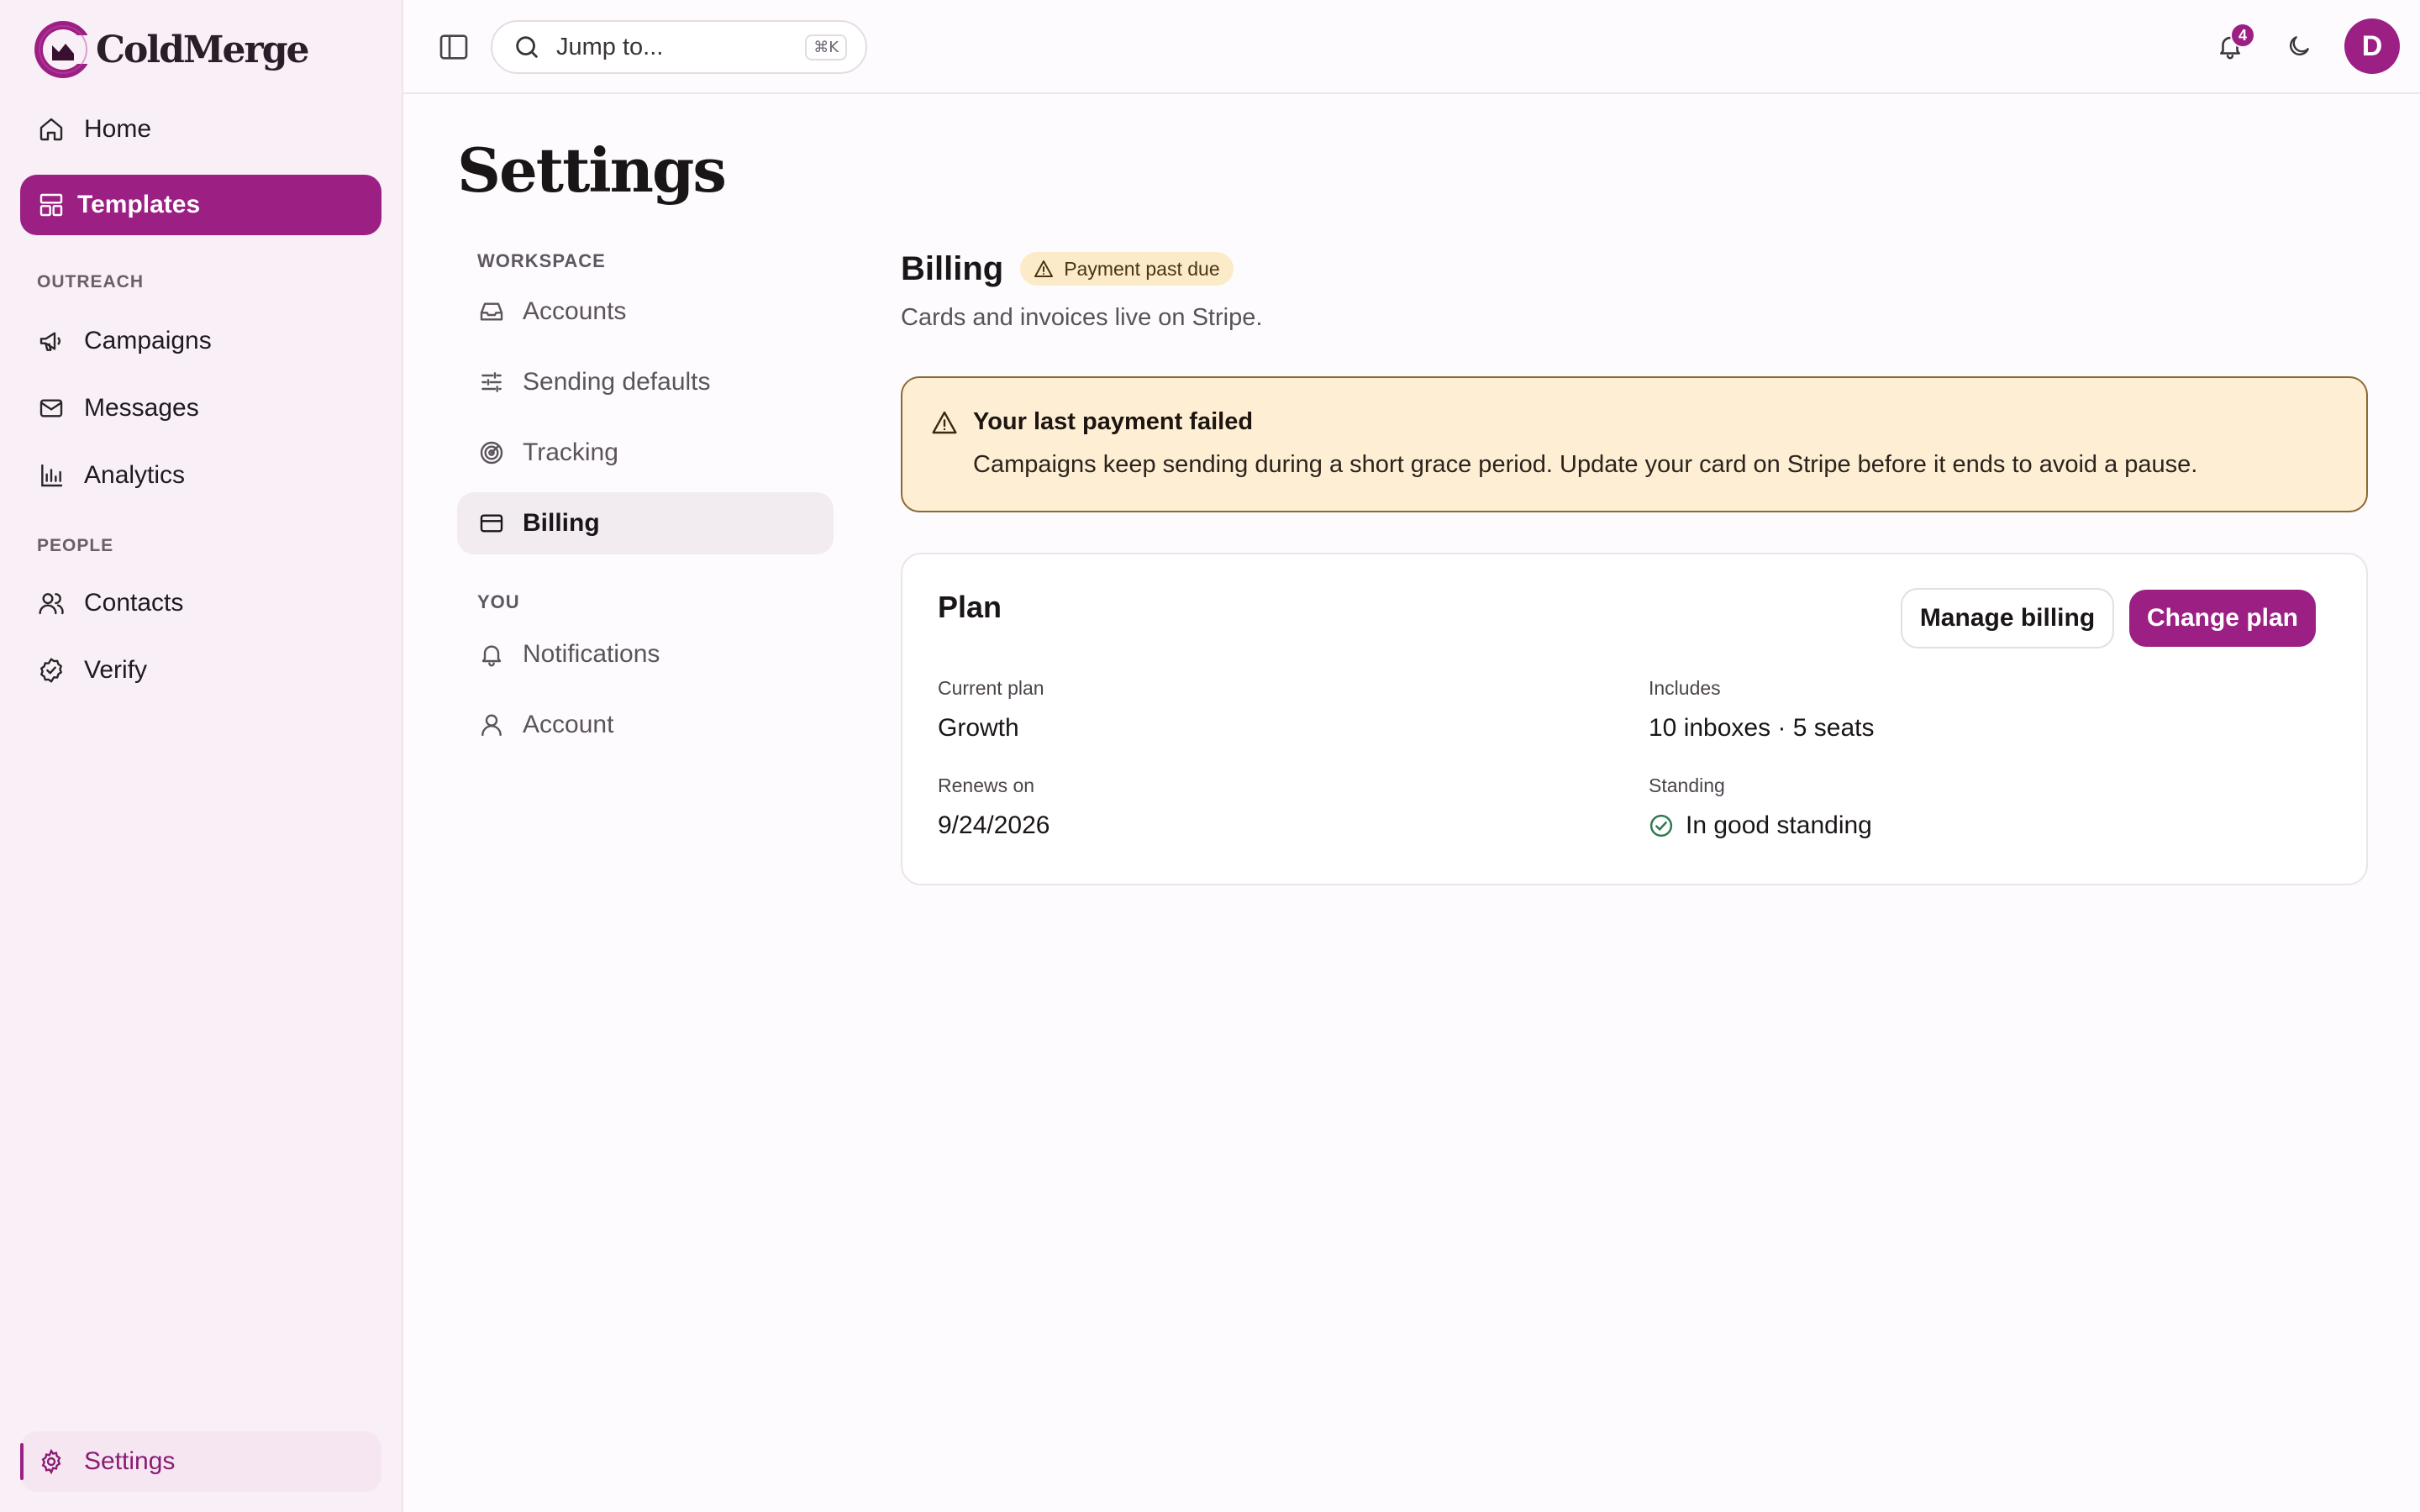 This screenshot has width=2420, height=1512. Describe the element at coordinates (492, 452) in the screenshot. I see `radar-icon` at that location.